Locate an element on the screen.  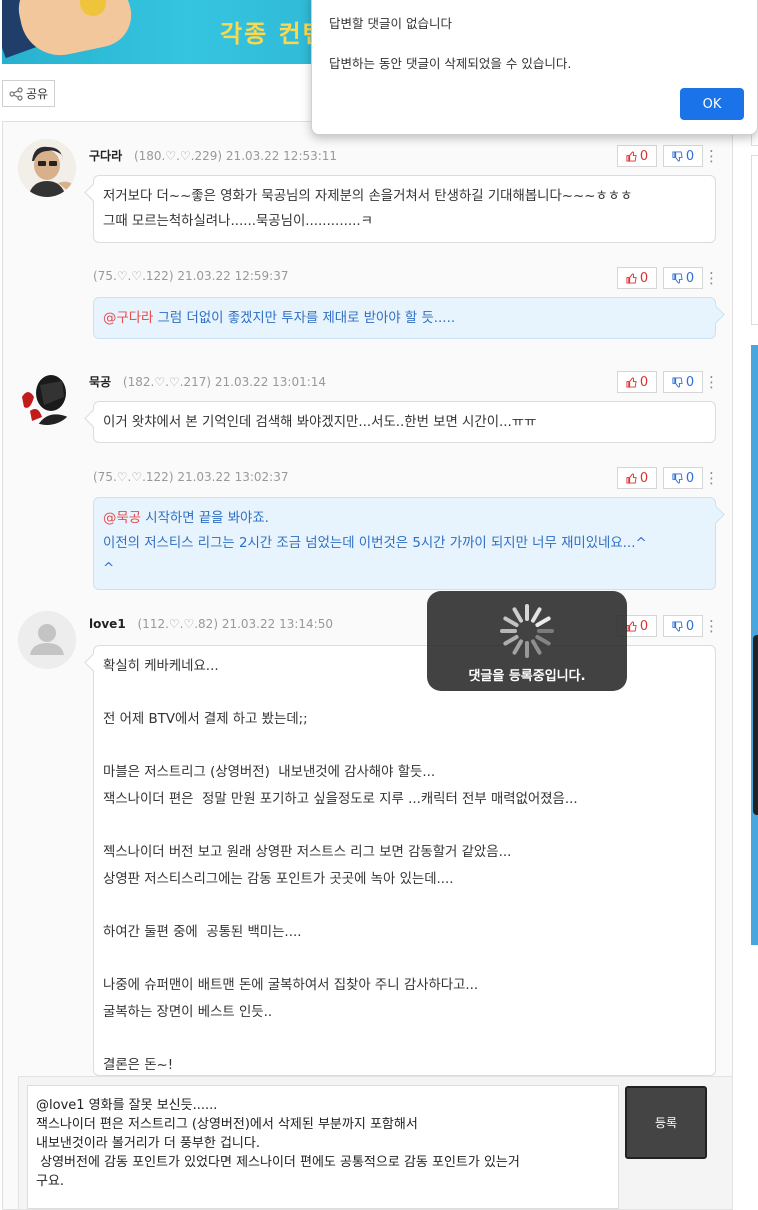
comment-nickname: 묵공 is located at coordinates (100, 382).